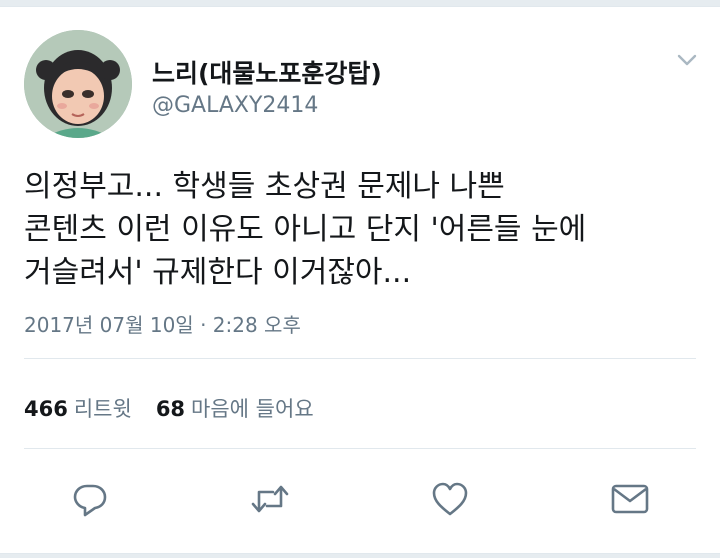 The height and width of the screenshot is (558, 720). I want to click on like-label: 마음에 들어요, so click(252, 409).